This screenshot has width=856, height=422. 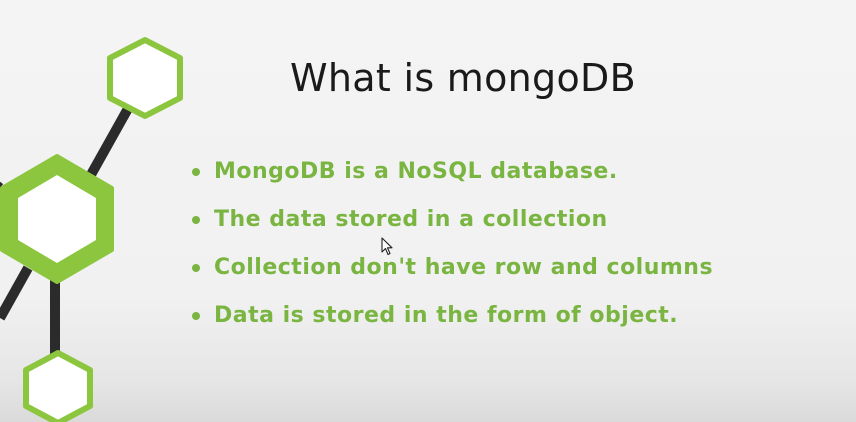 I want to click on bullet-item: The data stored in a collection, so click(x=451, y=222).